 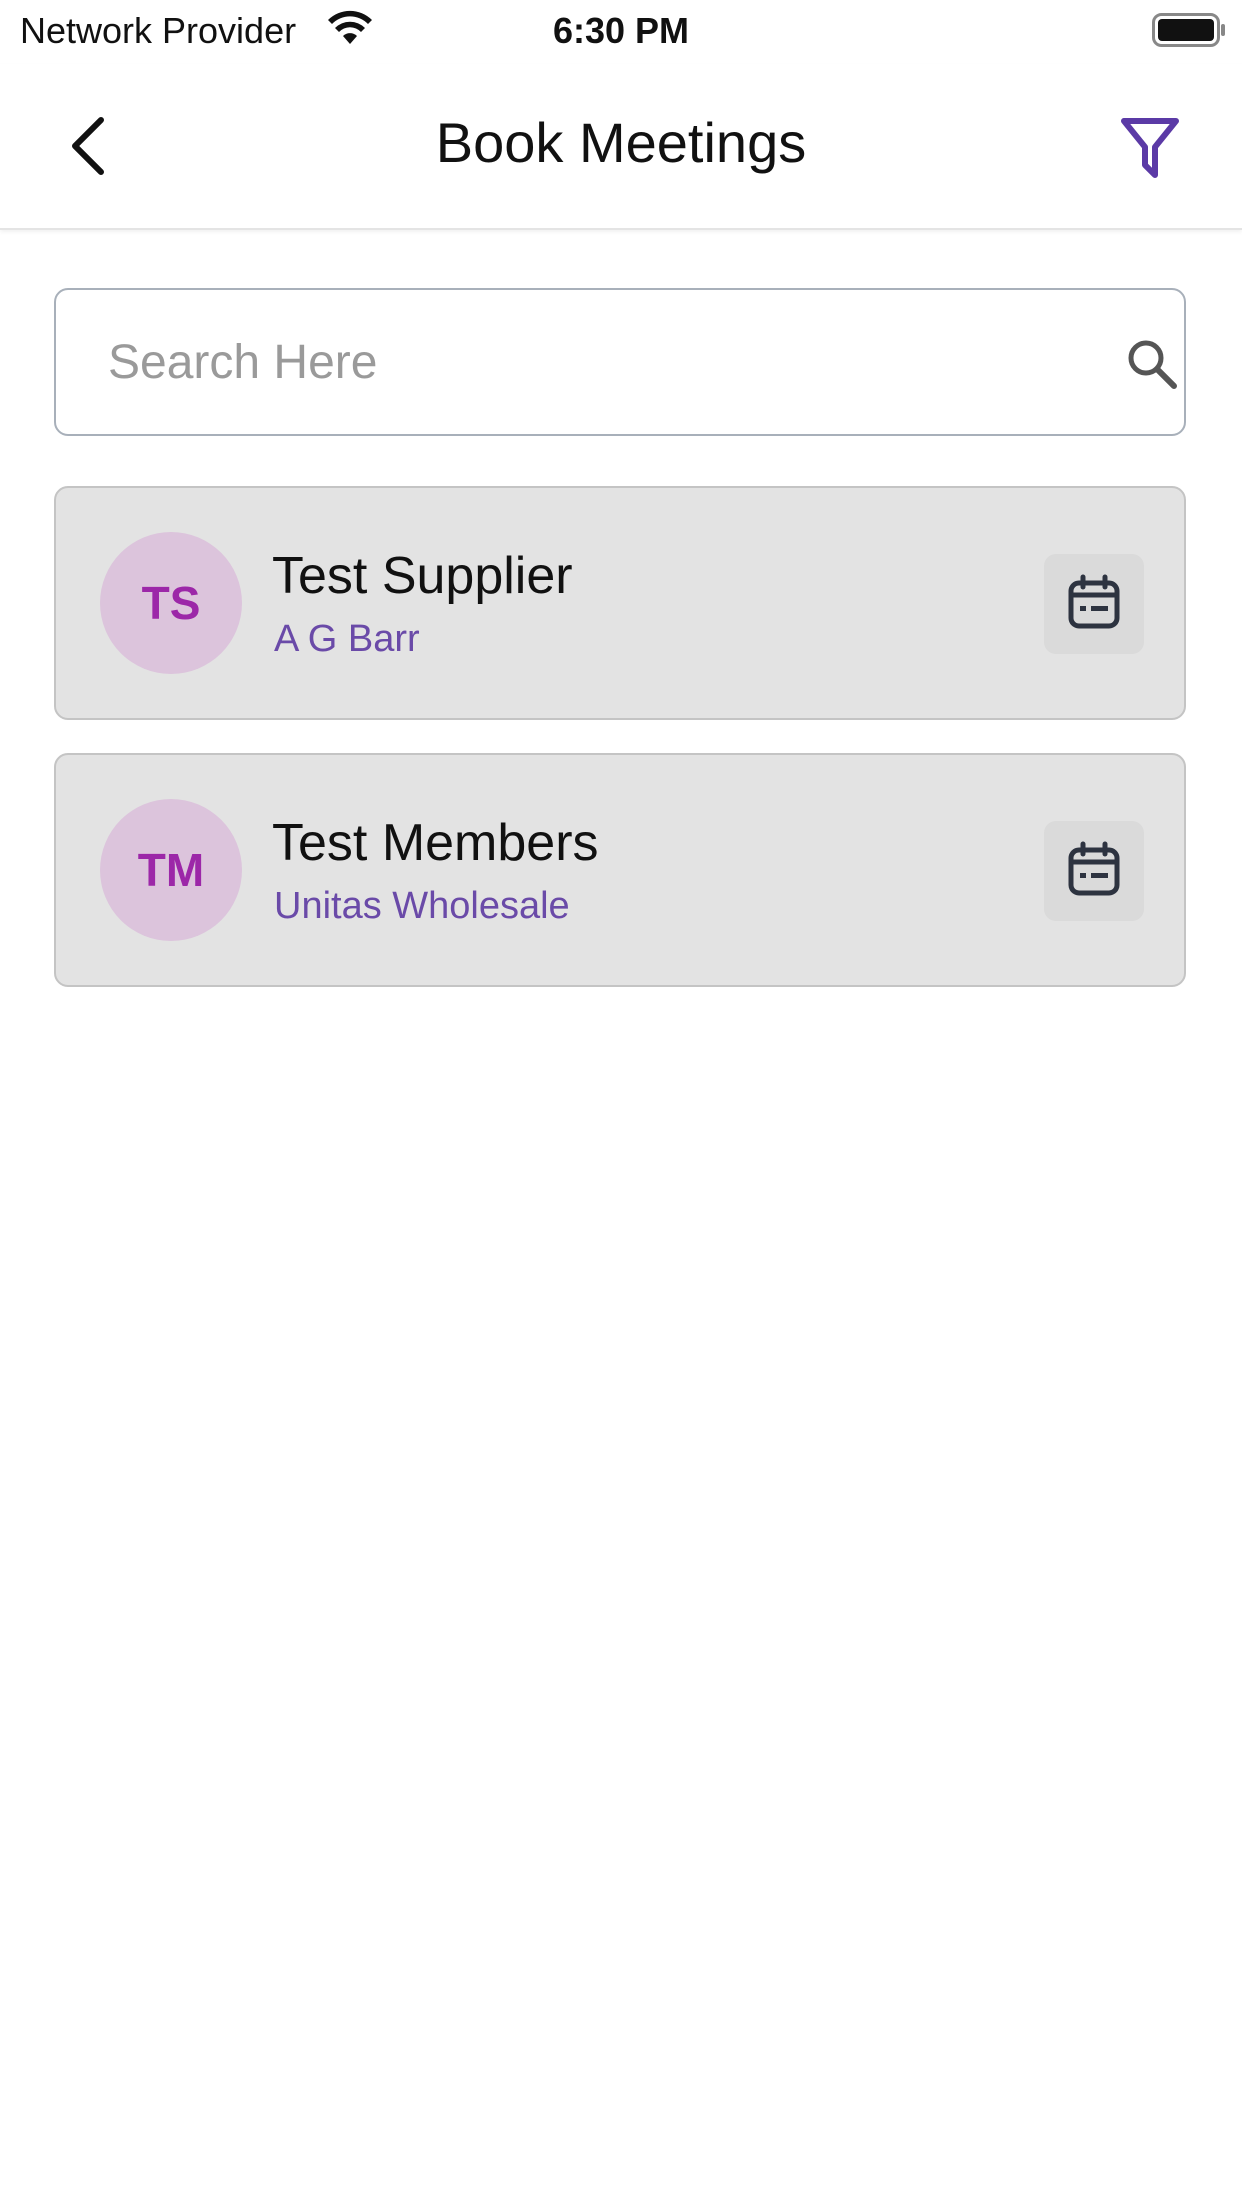 I want to click on filter-icon, so click(x=1150, y=150).